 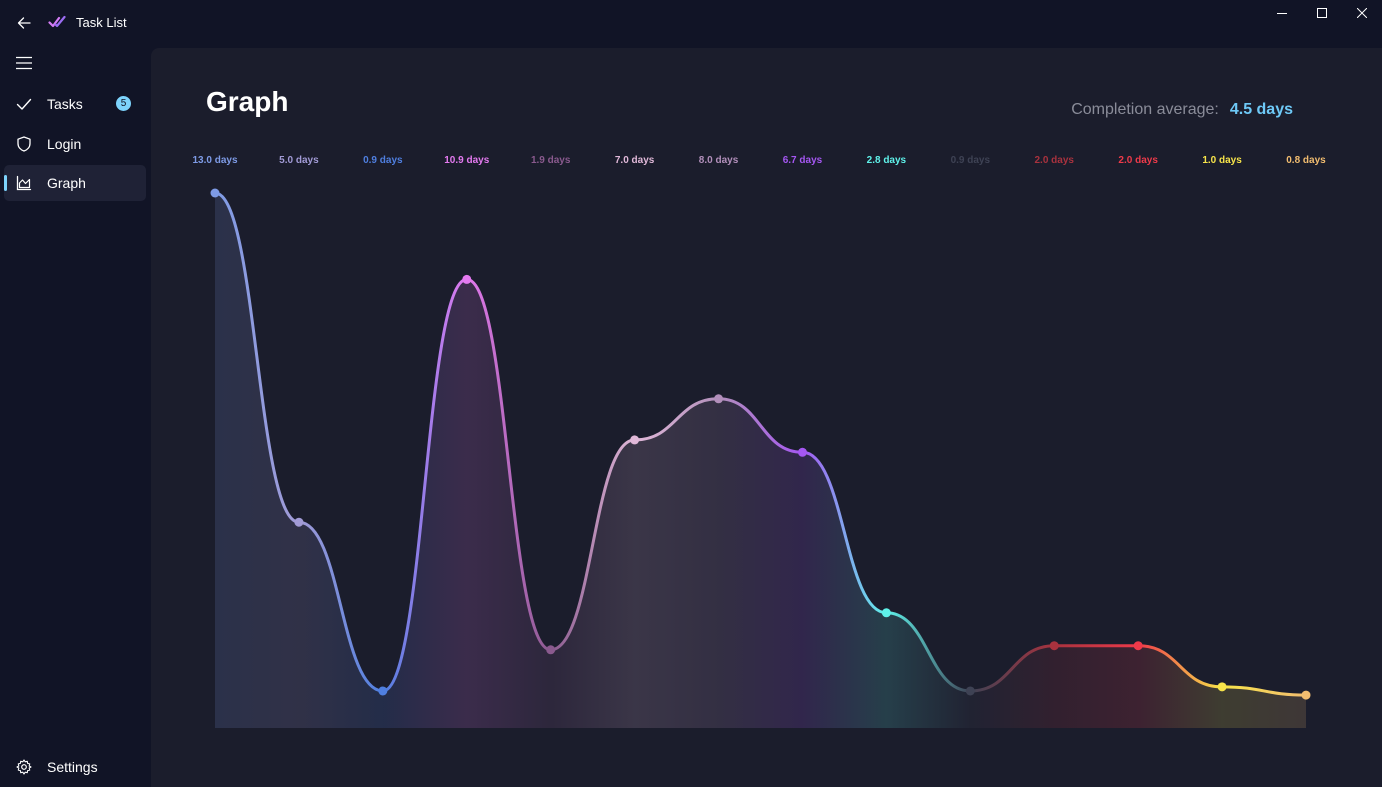 What do you see at coordinates (24, 144) in the screenshot?
I see `shield-icon` at bounding box center [24, 144].